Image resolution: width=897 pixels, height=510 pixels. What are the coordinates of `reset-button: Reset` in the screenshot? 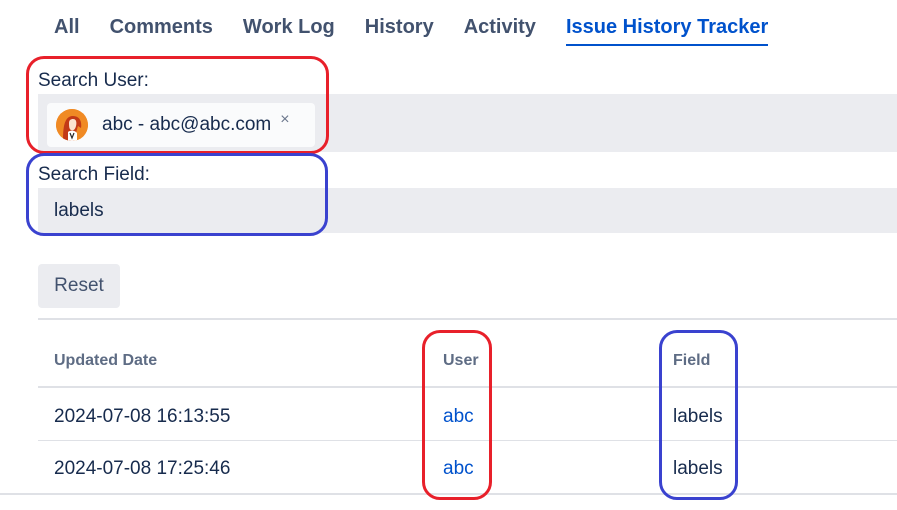 It's located at (79, 286).